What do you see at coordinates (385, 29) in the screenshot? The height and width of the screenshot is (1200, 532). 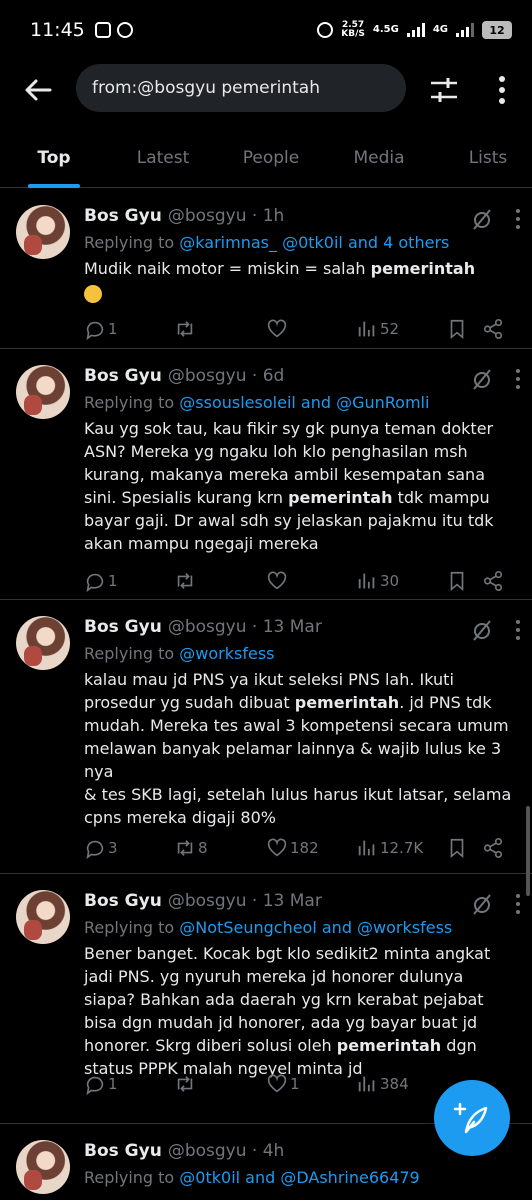 I see `network-label-1: 4.5G` at bounding box center [385, 29].